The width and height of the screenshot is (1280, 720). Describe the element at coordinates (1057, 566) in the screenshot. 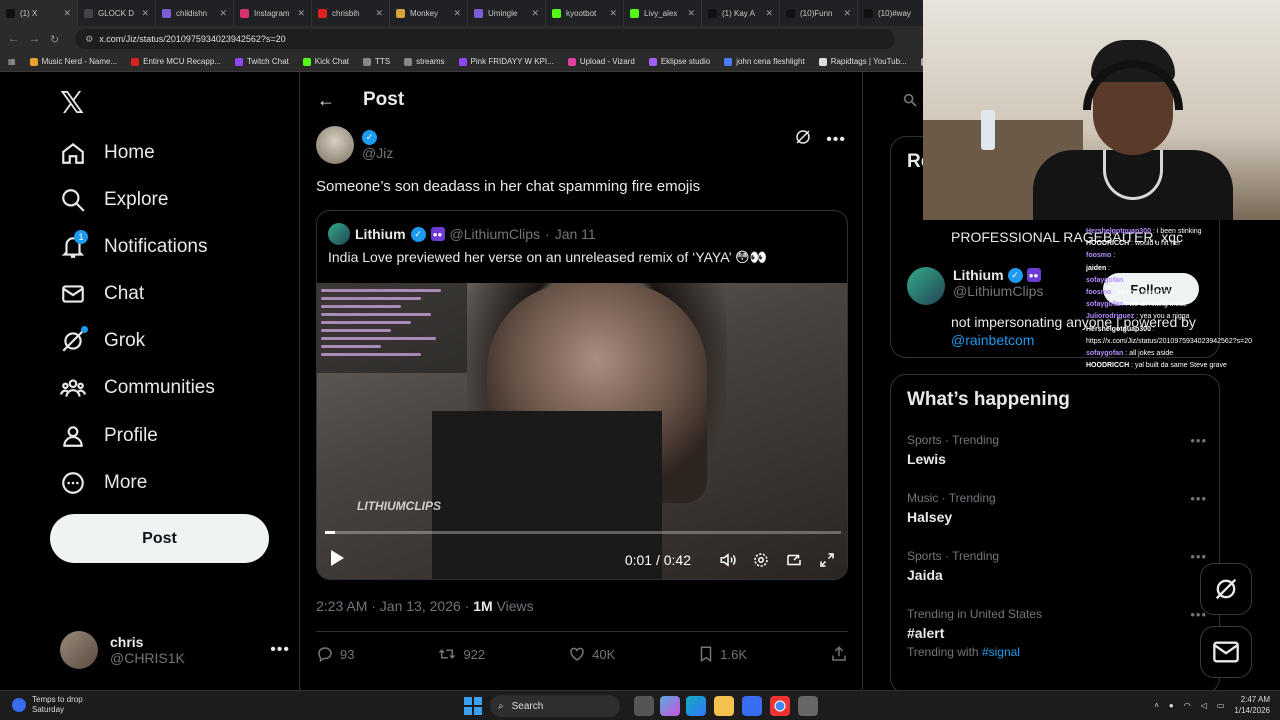

I see `trend-item: Sports · Trending Jaida •••` at that location.